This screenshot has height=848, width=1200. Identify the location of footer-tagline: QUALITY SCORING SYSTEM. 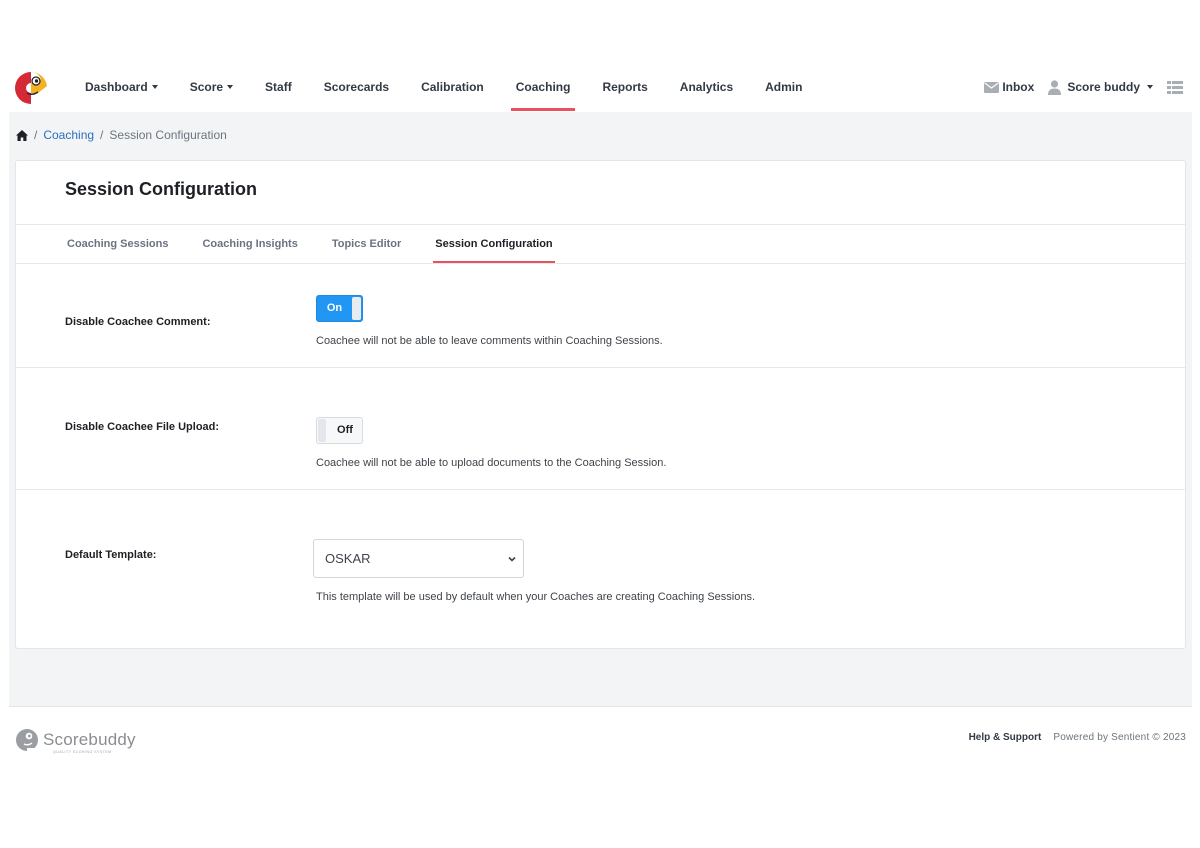
(82, 752).